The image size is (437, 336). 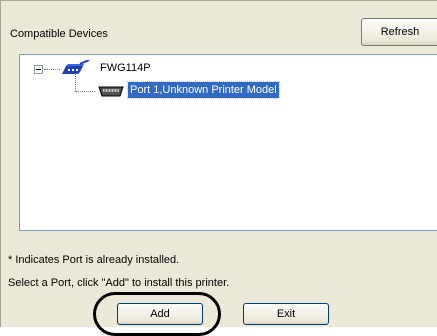 I want to click on compatible-devices-label: Compatible Devices, so click(x=59, y=34).